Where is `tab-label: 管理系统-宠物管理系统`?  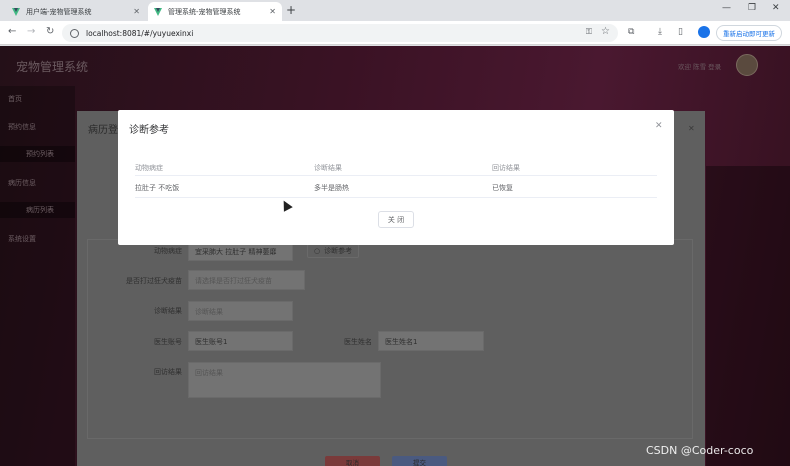
tab-label: 管理系统-宠物管理系统 is located at coordinates (204, 11).